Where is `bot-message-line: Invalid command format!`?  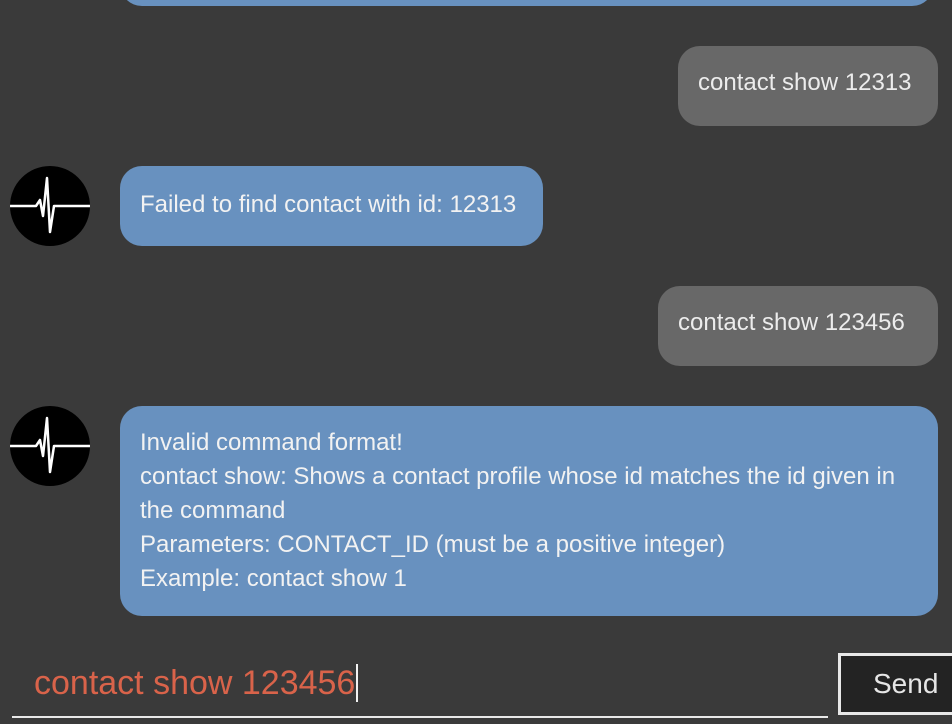 bot-message-line: Invalid command format! is located at coordinates (271, 442).